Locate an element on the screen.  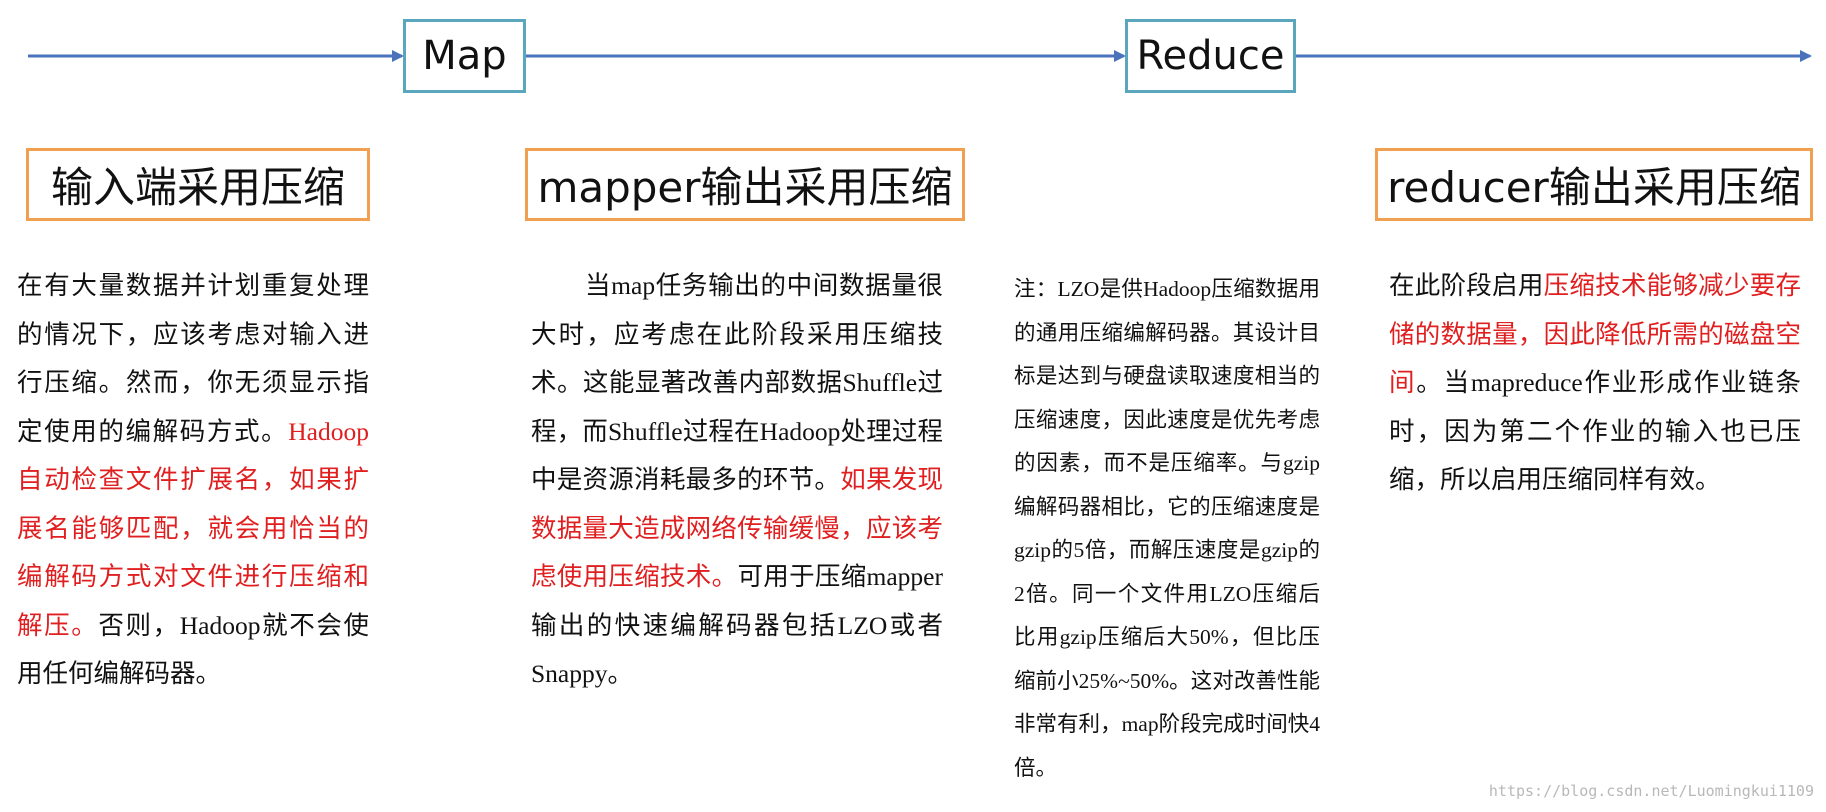
heading-input-compression: 输入端采用压缩 is located at coordinates (198, 184).